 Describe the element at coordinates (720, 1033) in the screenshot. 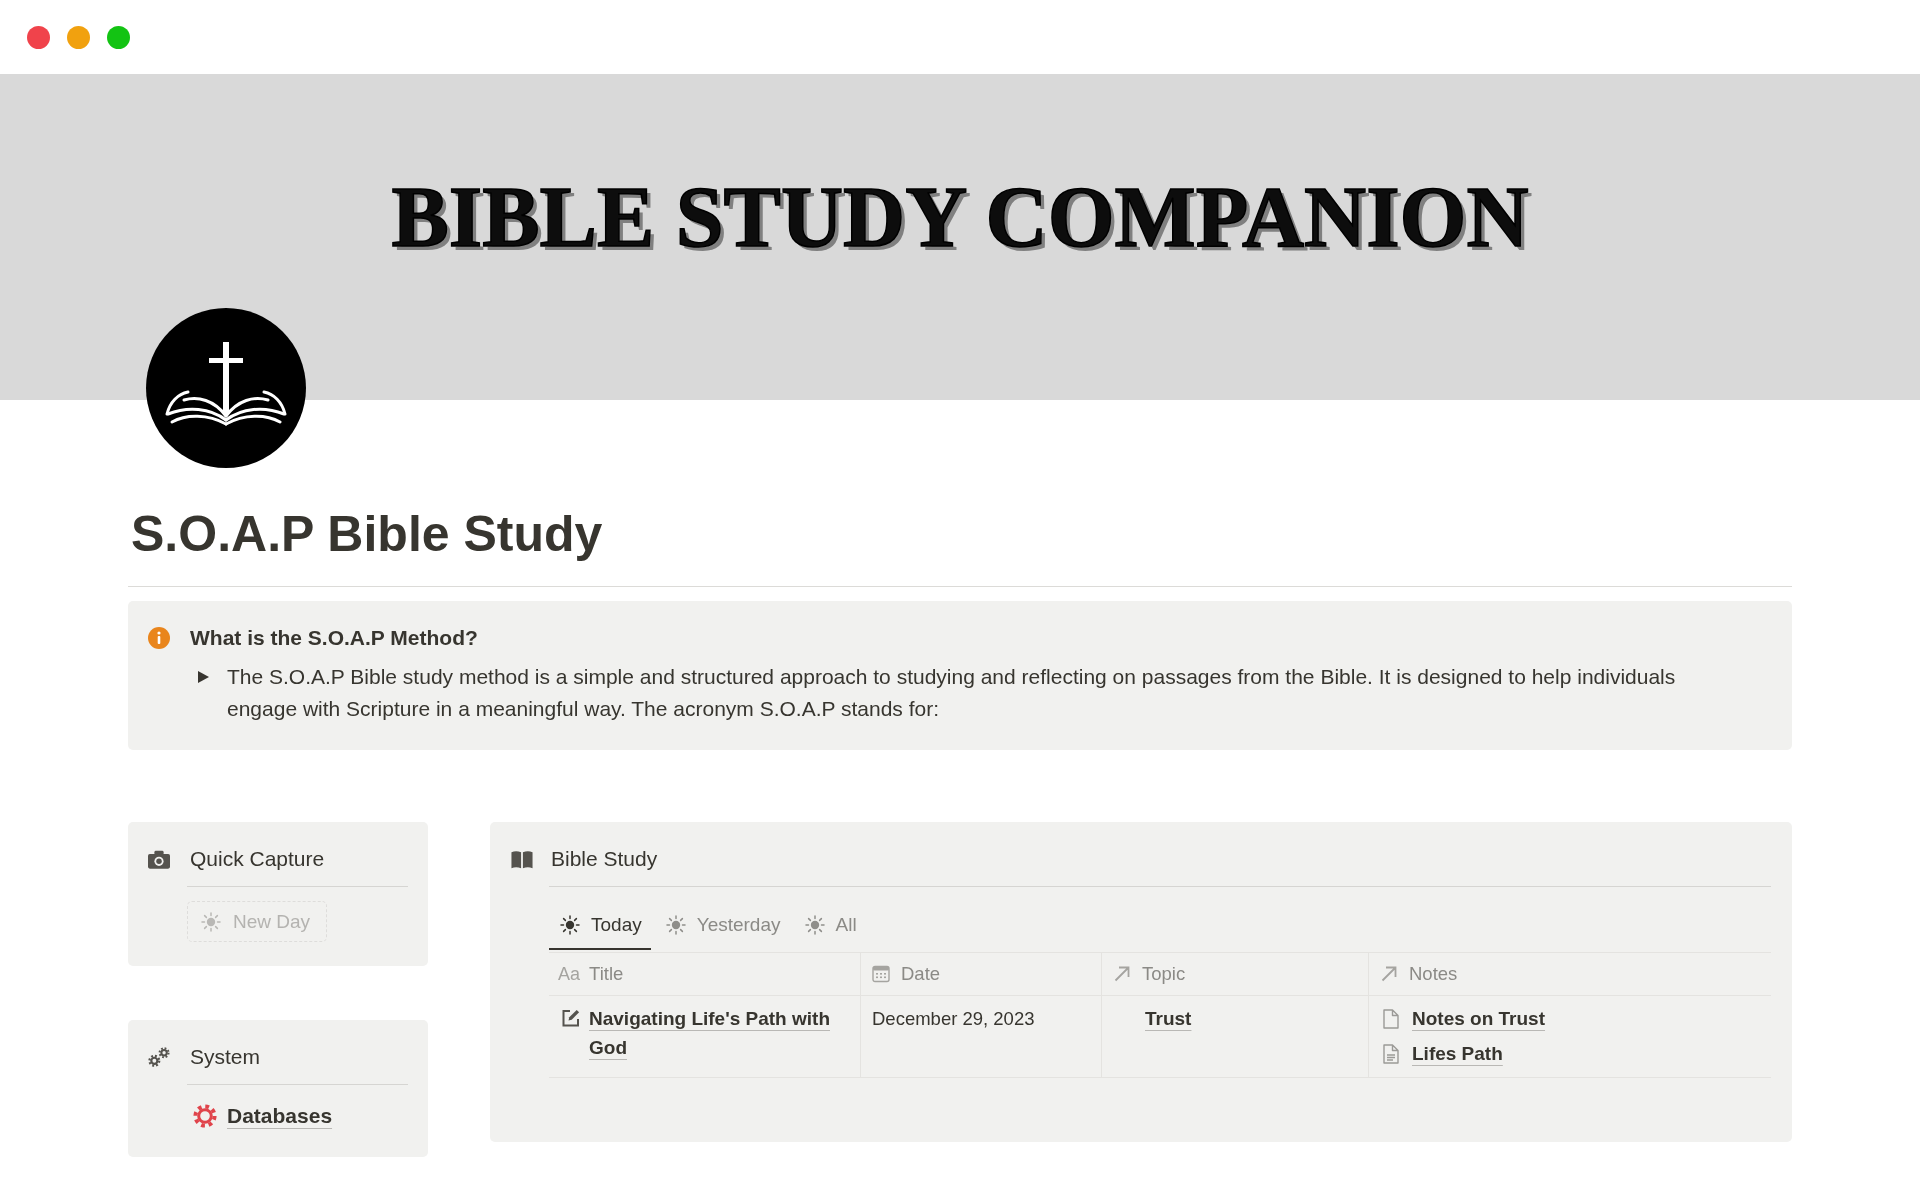

I see `page-link: Navigating Life's Path with God` at that location.